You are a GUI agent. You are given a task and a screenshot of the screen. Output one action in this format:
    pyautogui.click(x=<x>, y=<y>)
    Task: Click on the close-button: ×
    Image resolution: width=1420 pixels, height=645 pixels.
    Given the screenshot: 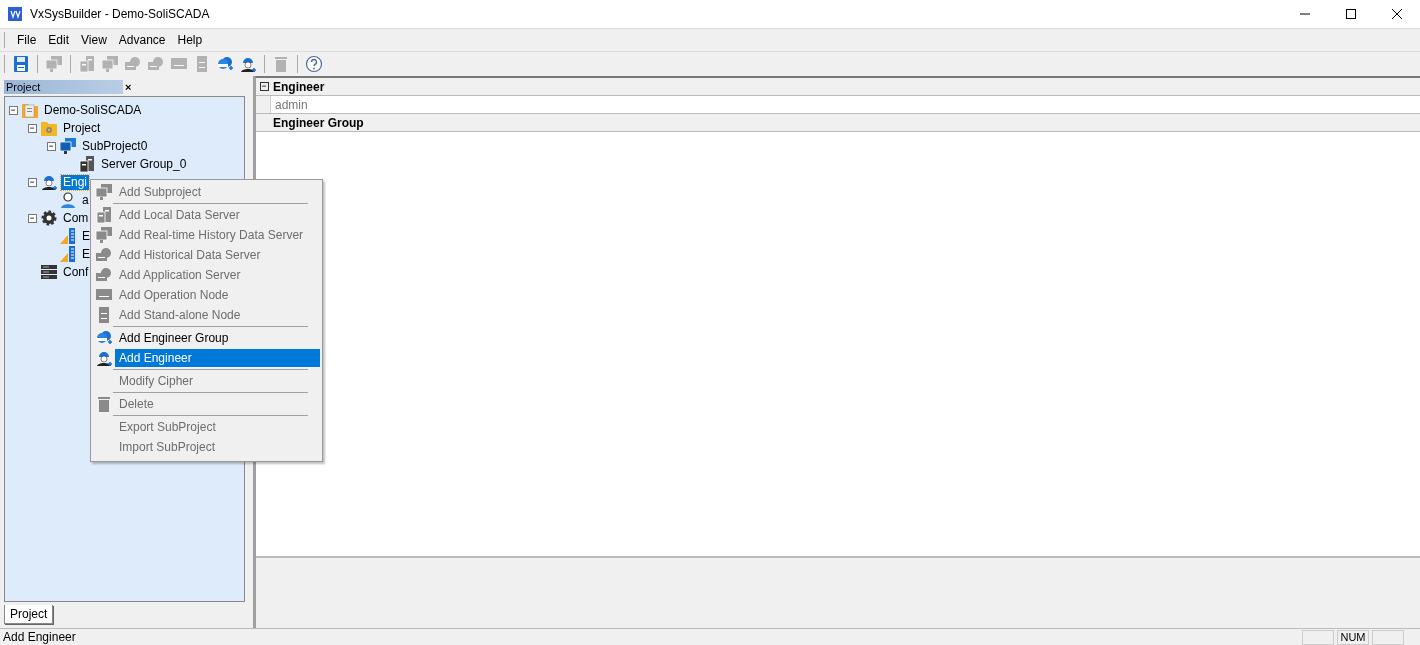 What is the action you would take?
    pyautogui.click(x=184, y=87)
    